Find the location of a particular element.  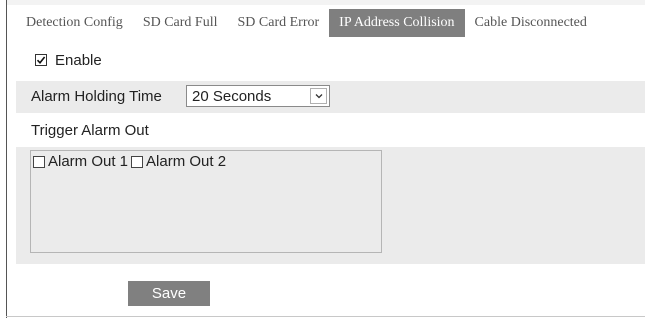

alarm-holding-time-value: 20 Seconds is located at coordinates (232, 96).